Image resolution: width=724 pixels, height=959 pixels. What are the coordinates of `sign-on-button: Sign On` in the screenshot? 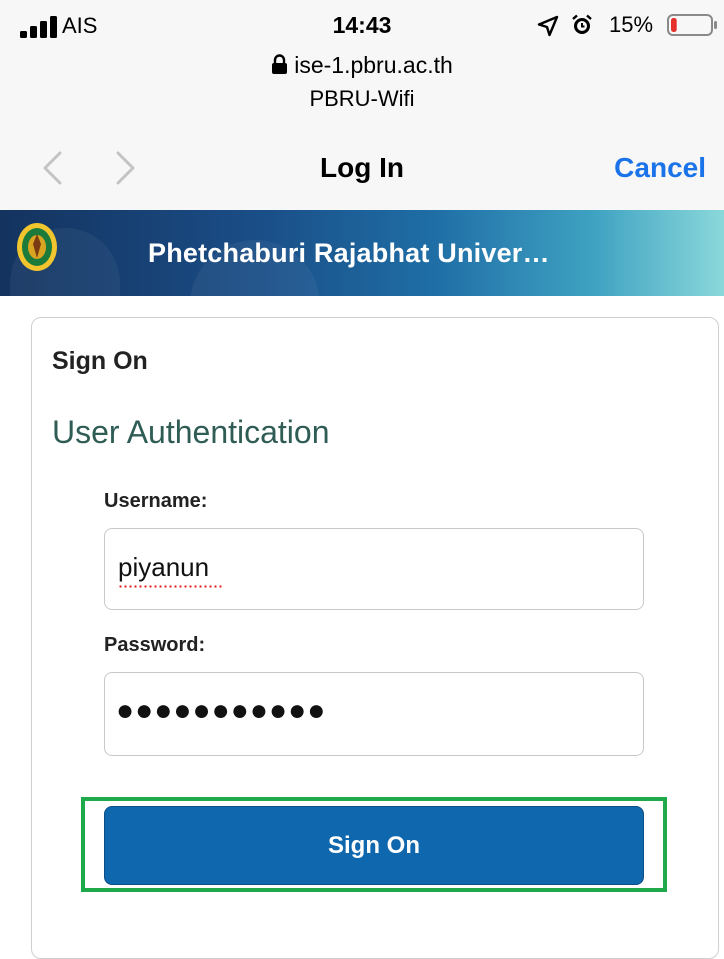 It's located at (374, 845).